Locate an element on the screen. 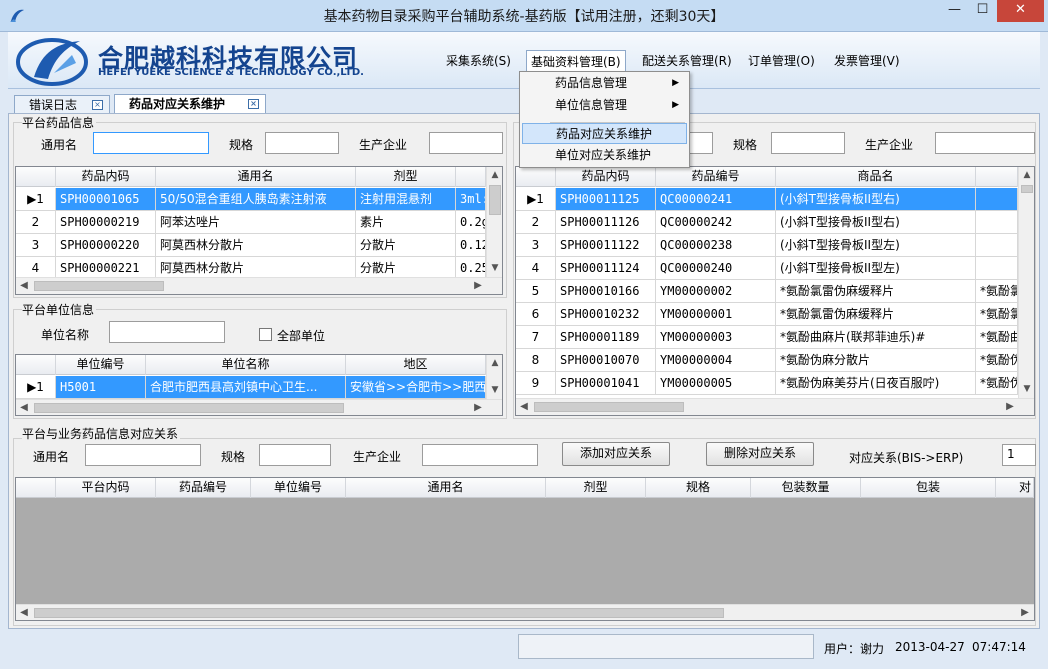  all-units-checkbox is located at coordinates (265, 334).